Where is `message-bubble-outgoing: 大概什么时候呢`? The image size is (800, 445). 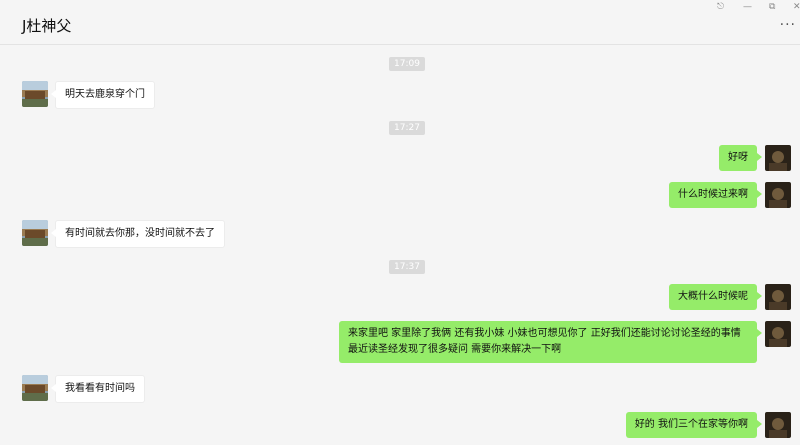
message-bubble-outgoing: 大概什么时候呢 is located at coordinates (715, 297).